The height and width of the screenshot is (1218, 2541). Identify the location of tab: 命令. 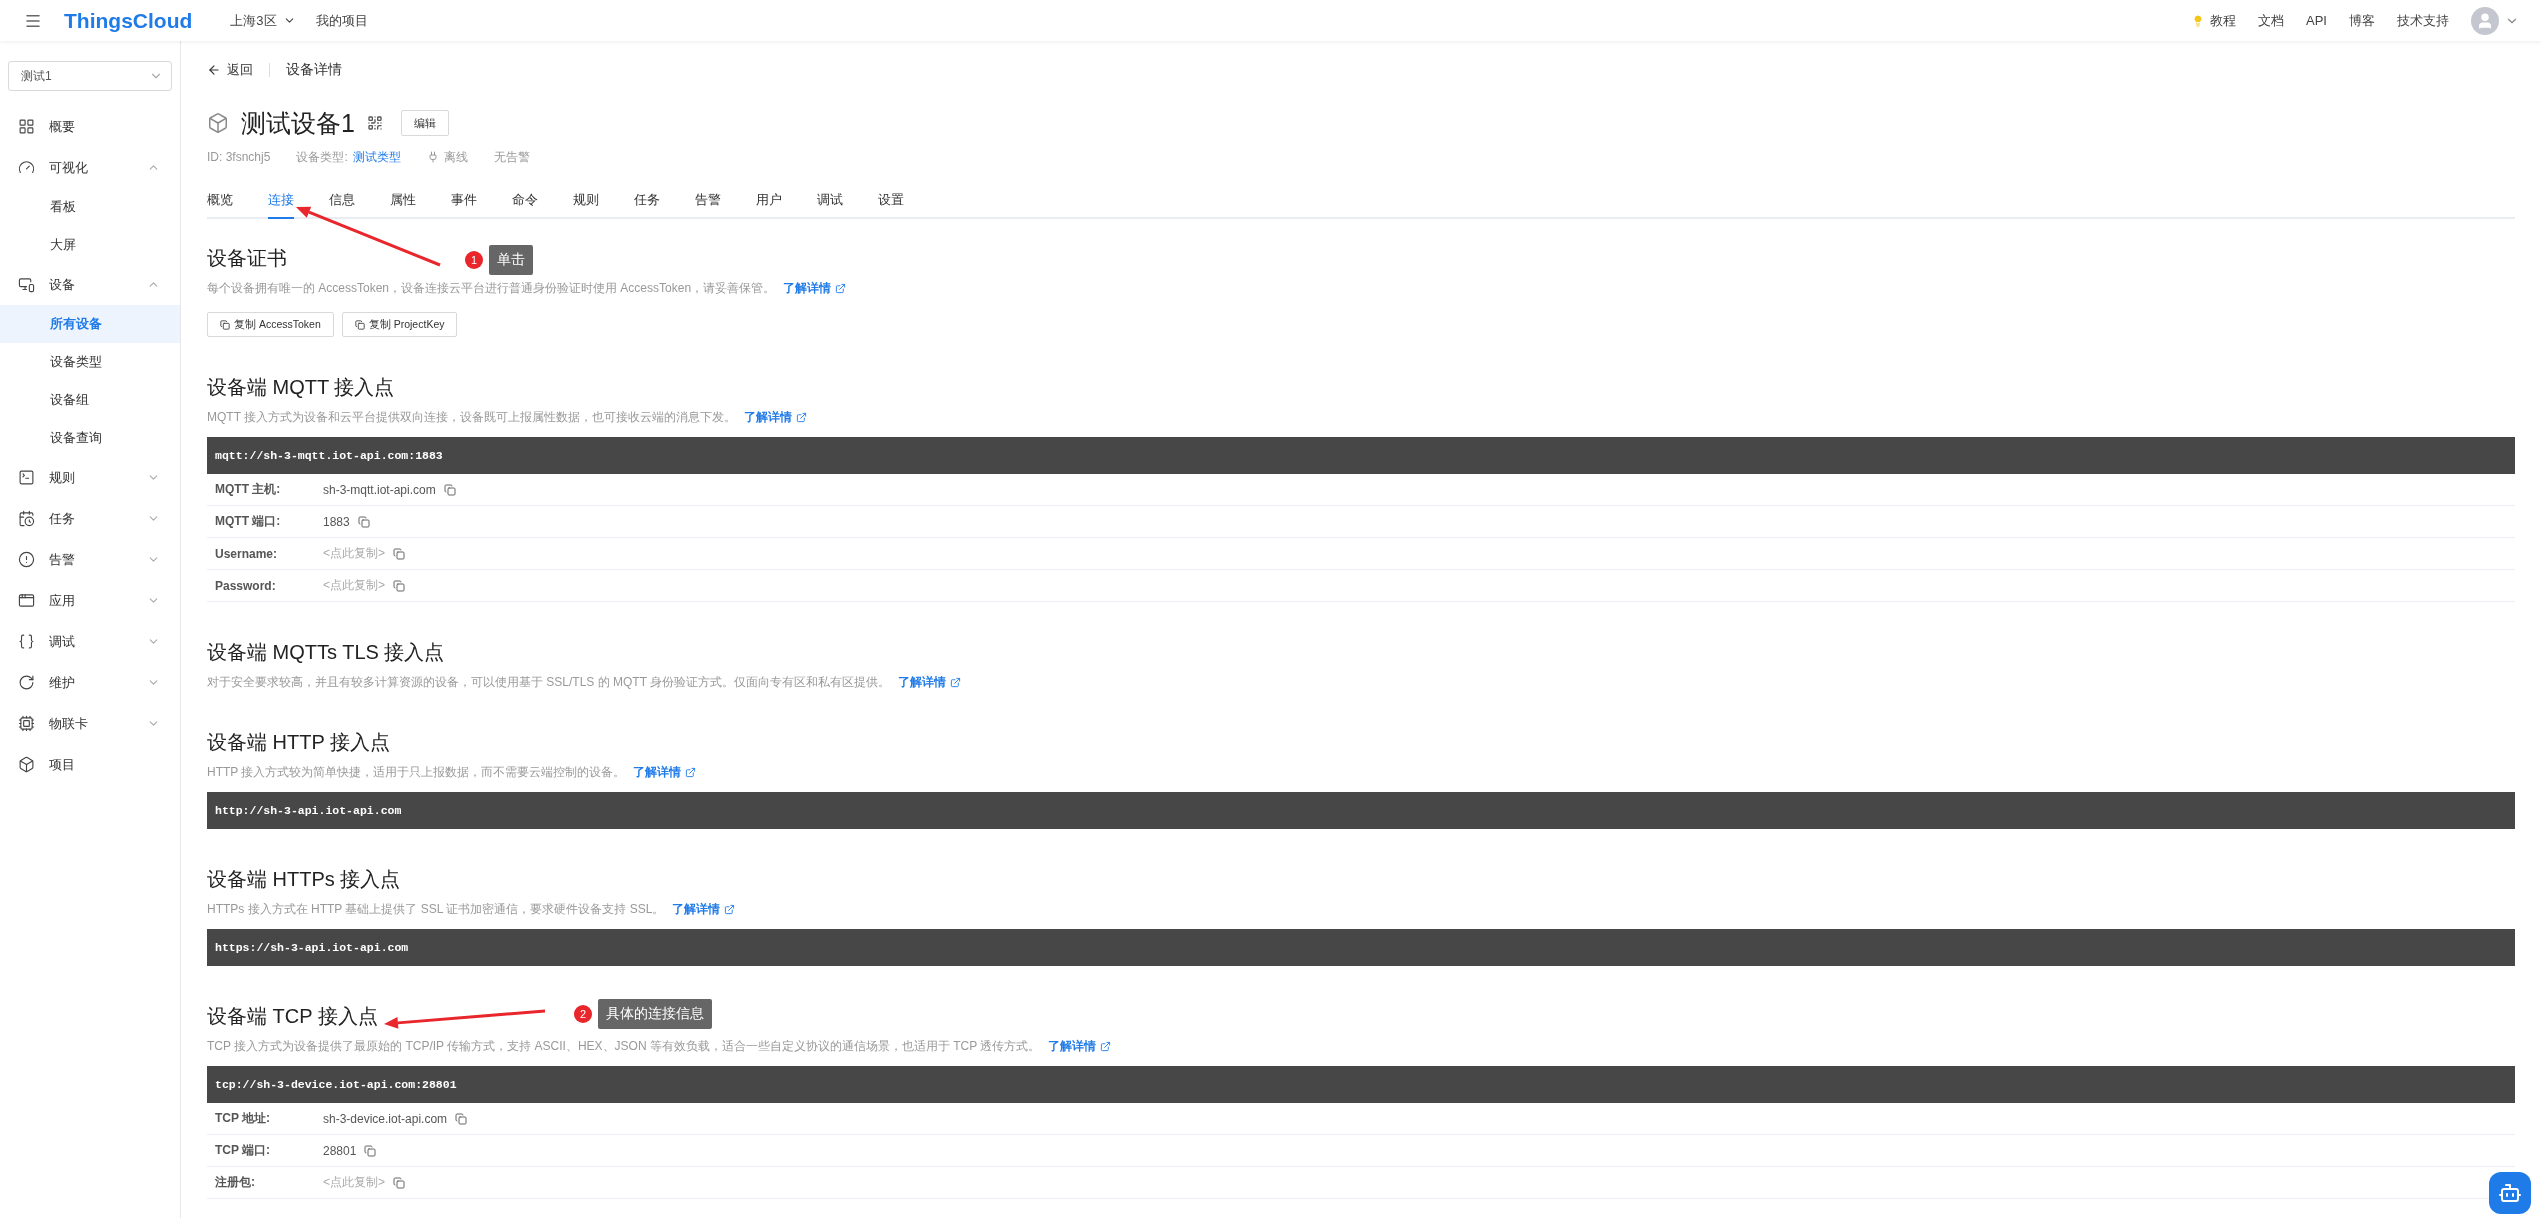
(525, 204).